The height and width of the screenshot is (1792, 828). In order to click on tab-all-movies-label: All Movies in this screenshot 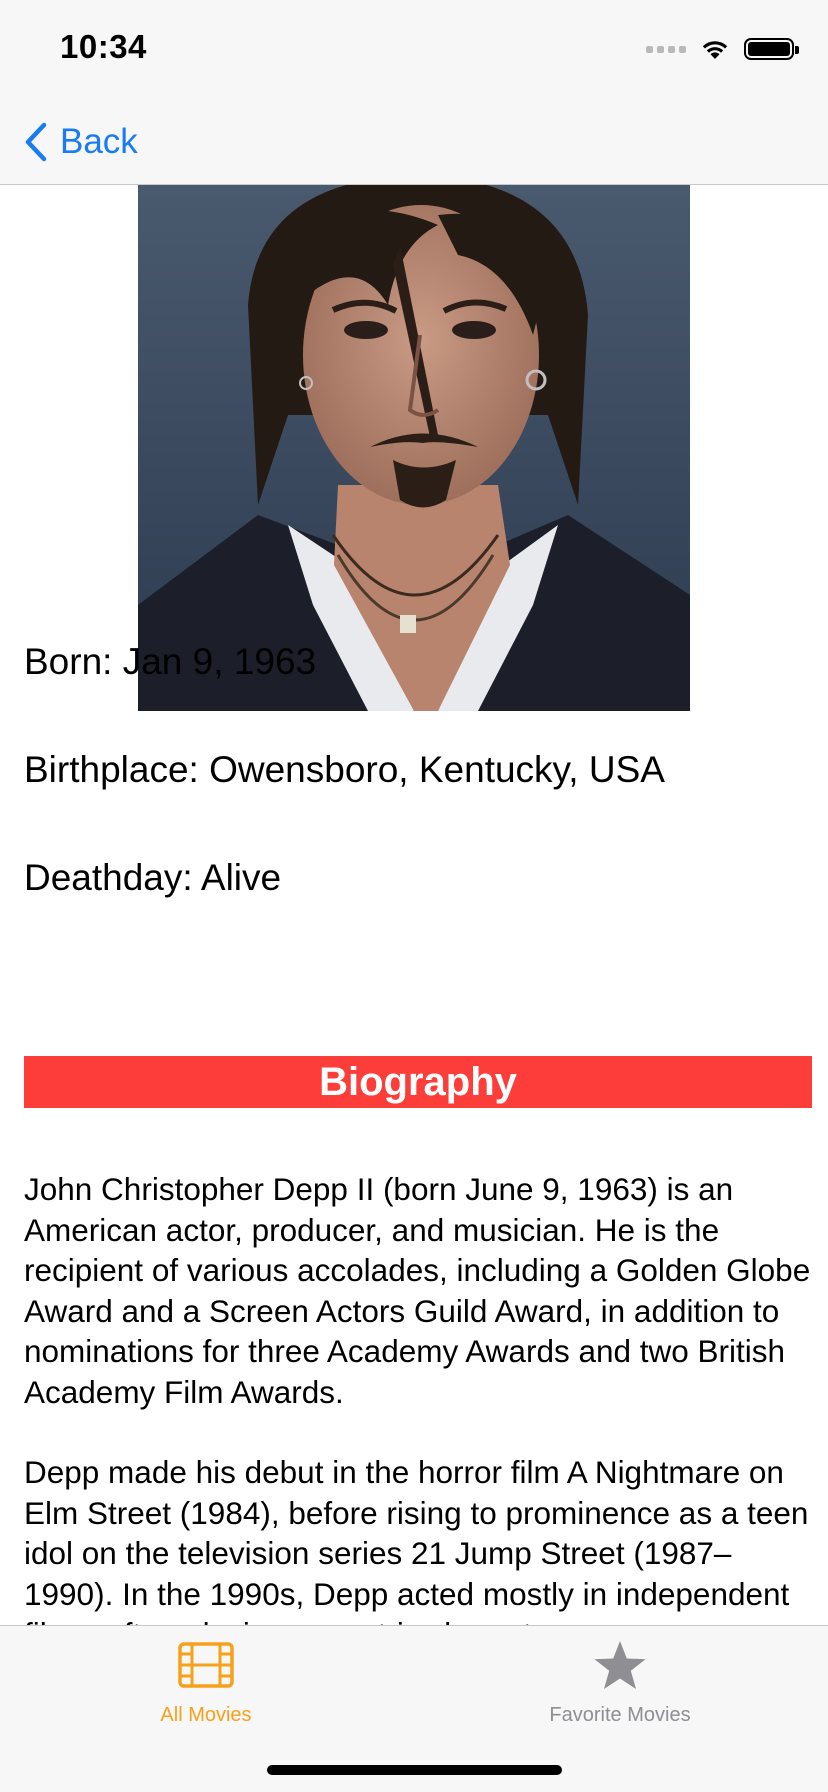, I will do `click(206, 1715)`.